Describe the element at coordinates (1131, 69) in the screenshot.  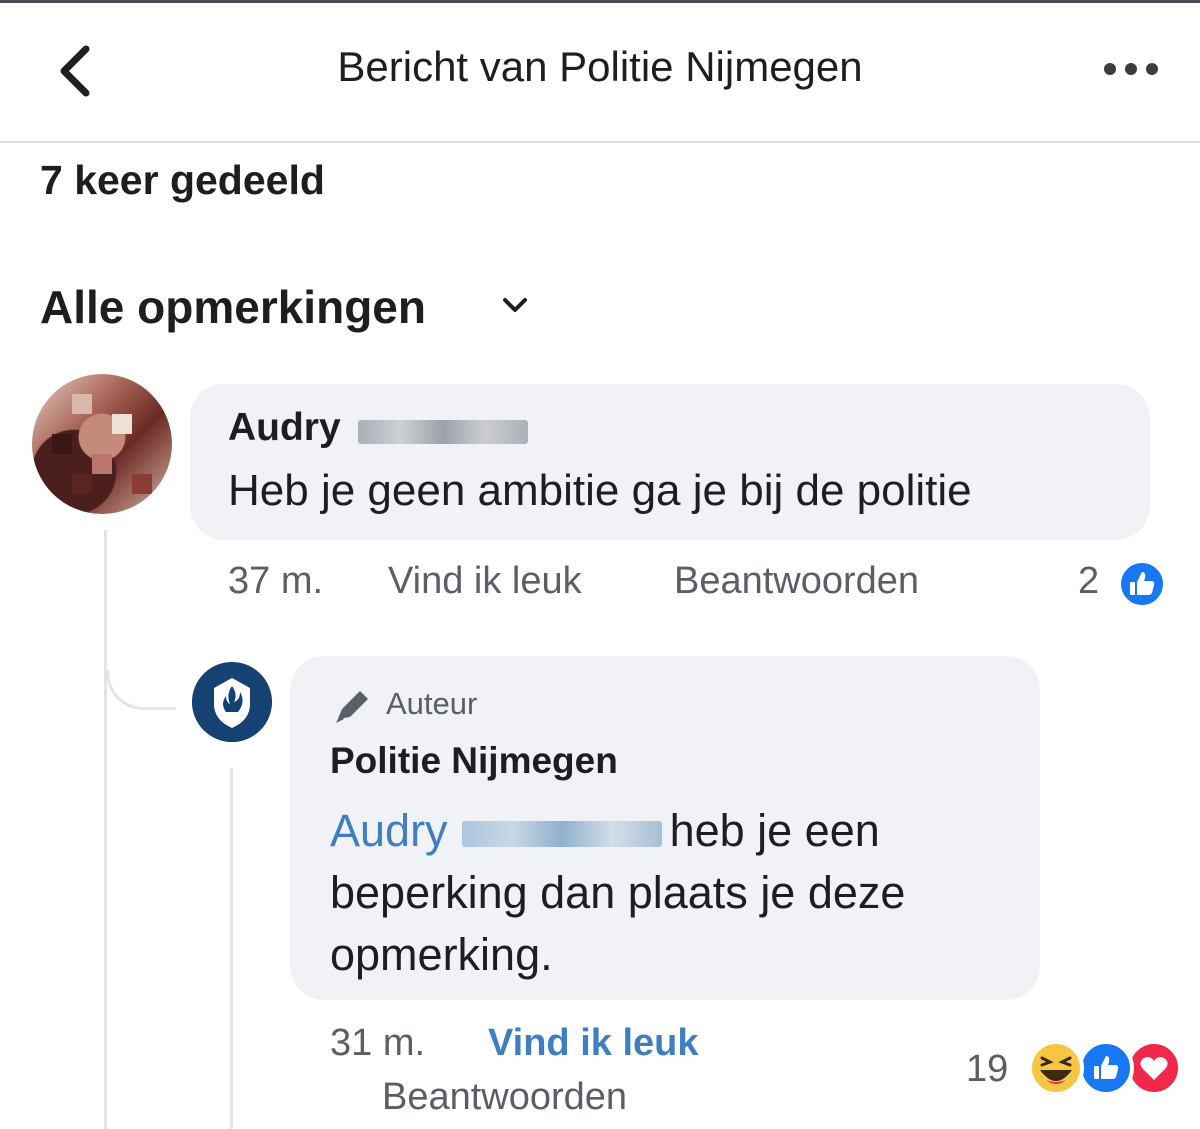
I see `more-horizontal-icon` at that location.